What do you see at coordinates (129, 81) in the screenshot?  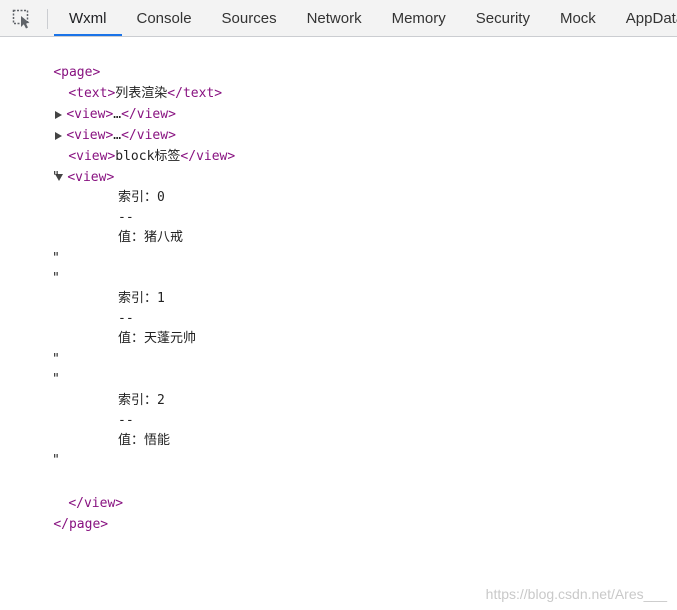 I see `text-node: <text>列表渲染</text>` at bounding box center [129, 81].